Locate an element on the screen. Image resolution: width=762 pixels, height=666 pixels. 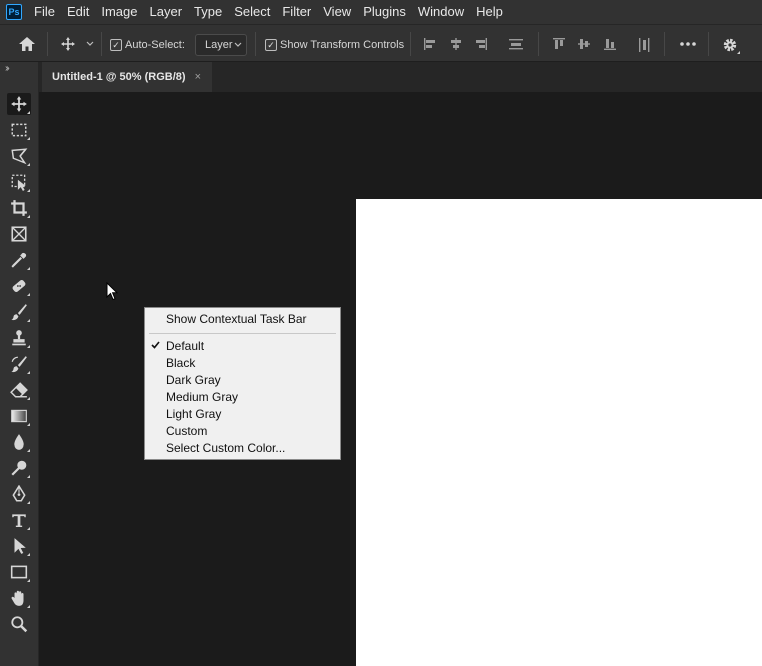
menu-item-light-gray: Light Gray is located at coordinates (193, 414).